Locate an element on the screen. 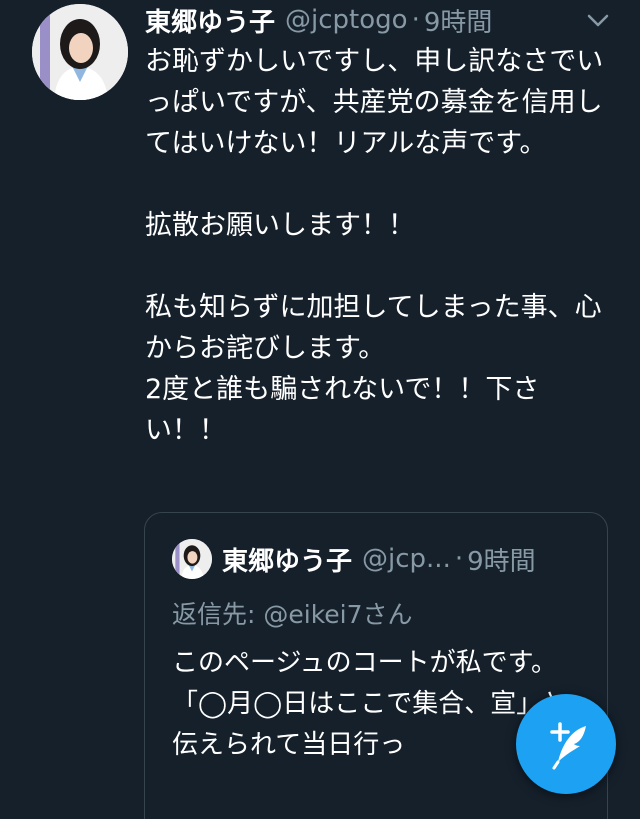 The width and height of the screenshot is (640, 819). tweet-menu-button is located at coordinates (598, 20).